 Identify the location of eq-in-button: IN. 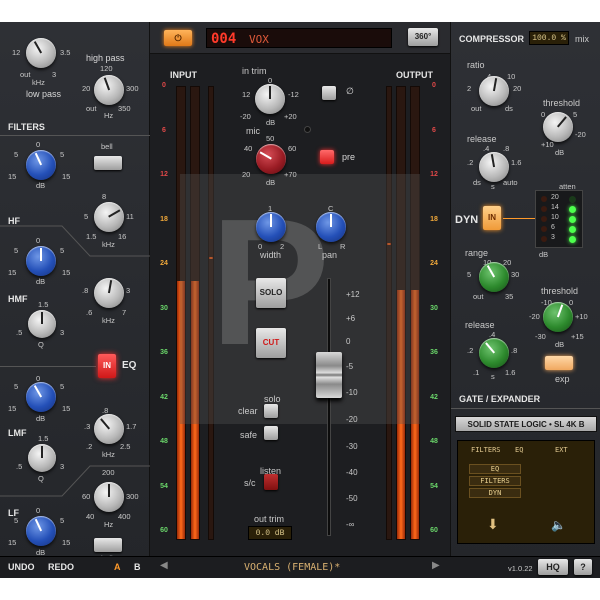
(107, 366).